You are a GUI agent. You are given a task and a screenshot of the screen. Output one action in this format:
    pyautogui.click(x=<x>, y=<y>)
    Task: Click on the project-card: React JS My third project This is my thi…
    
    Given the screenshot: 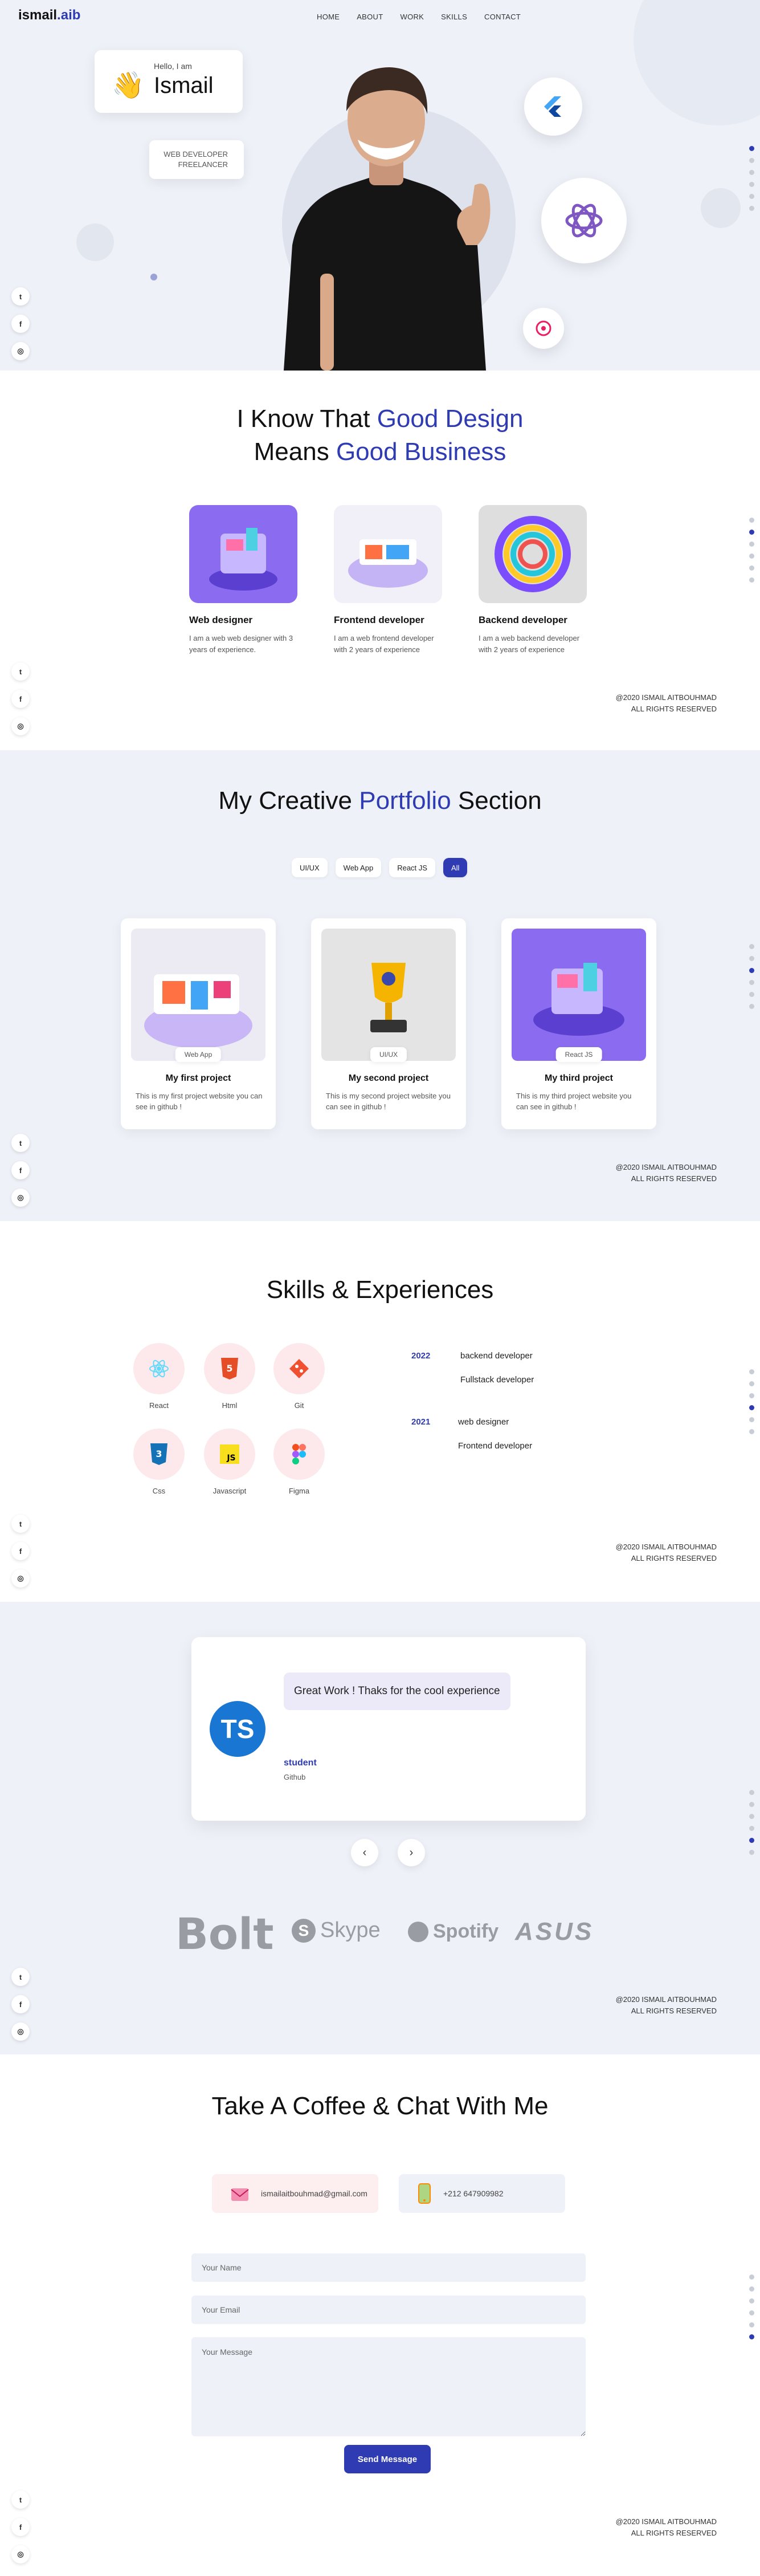 What is the action you would take?
    pyautogui.click(x=578, y=1023)
    